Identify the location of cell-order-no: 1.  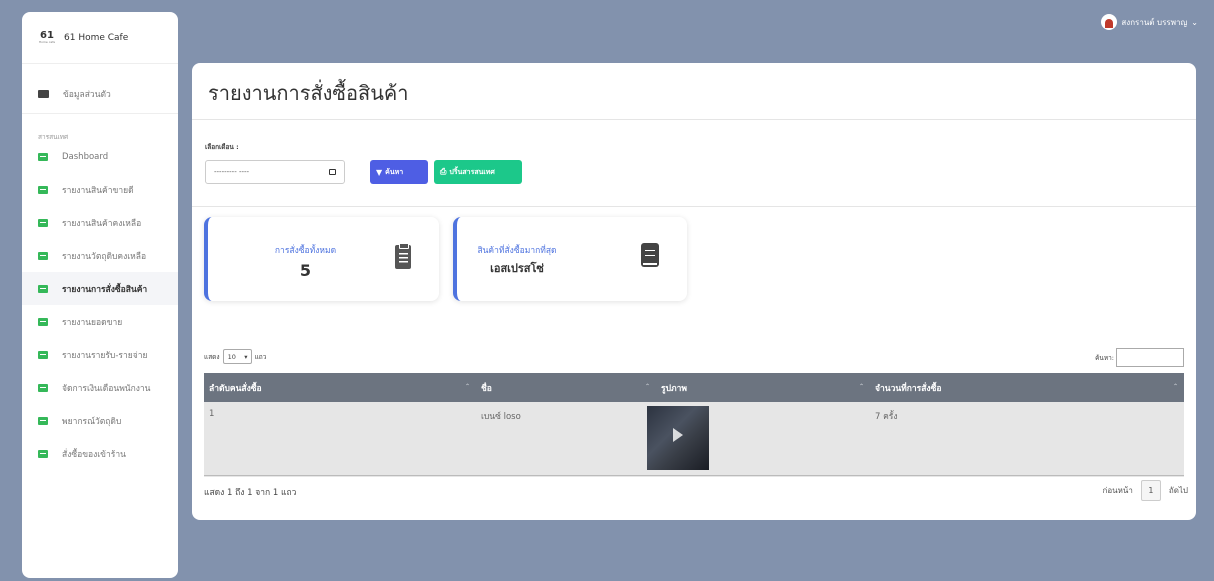
(340, 439).